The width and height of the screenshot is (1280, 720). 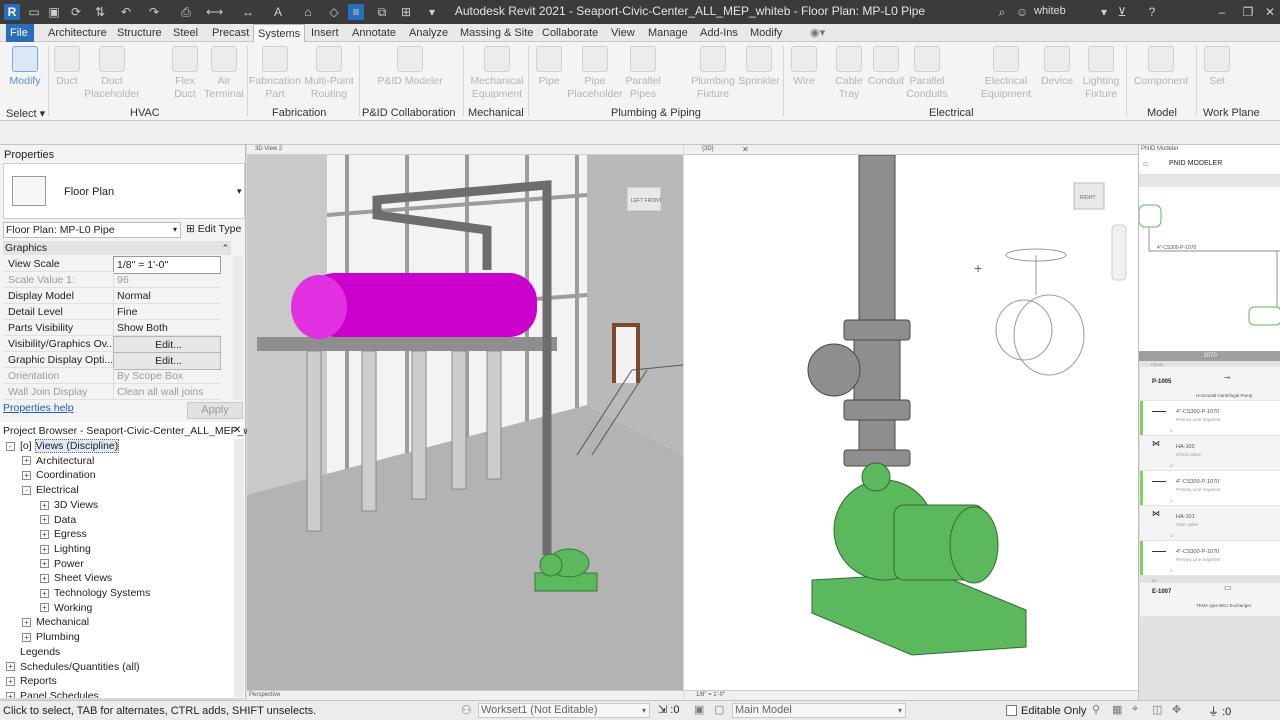 I want to click on restore-icon: ❐, so click(x=1248, y=12).